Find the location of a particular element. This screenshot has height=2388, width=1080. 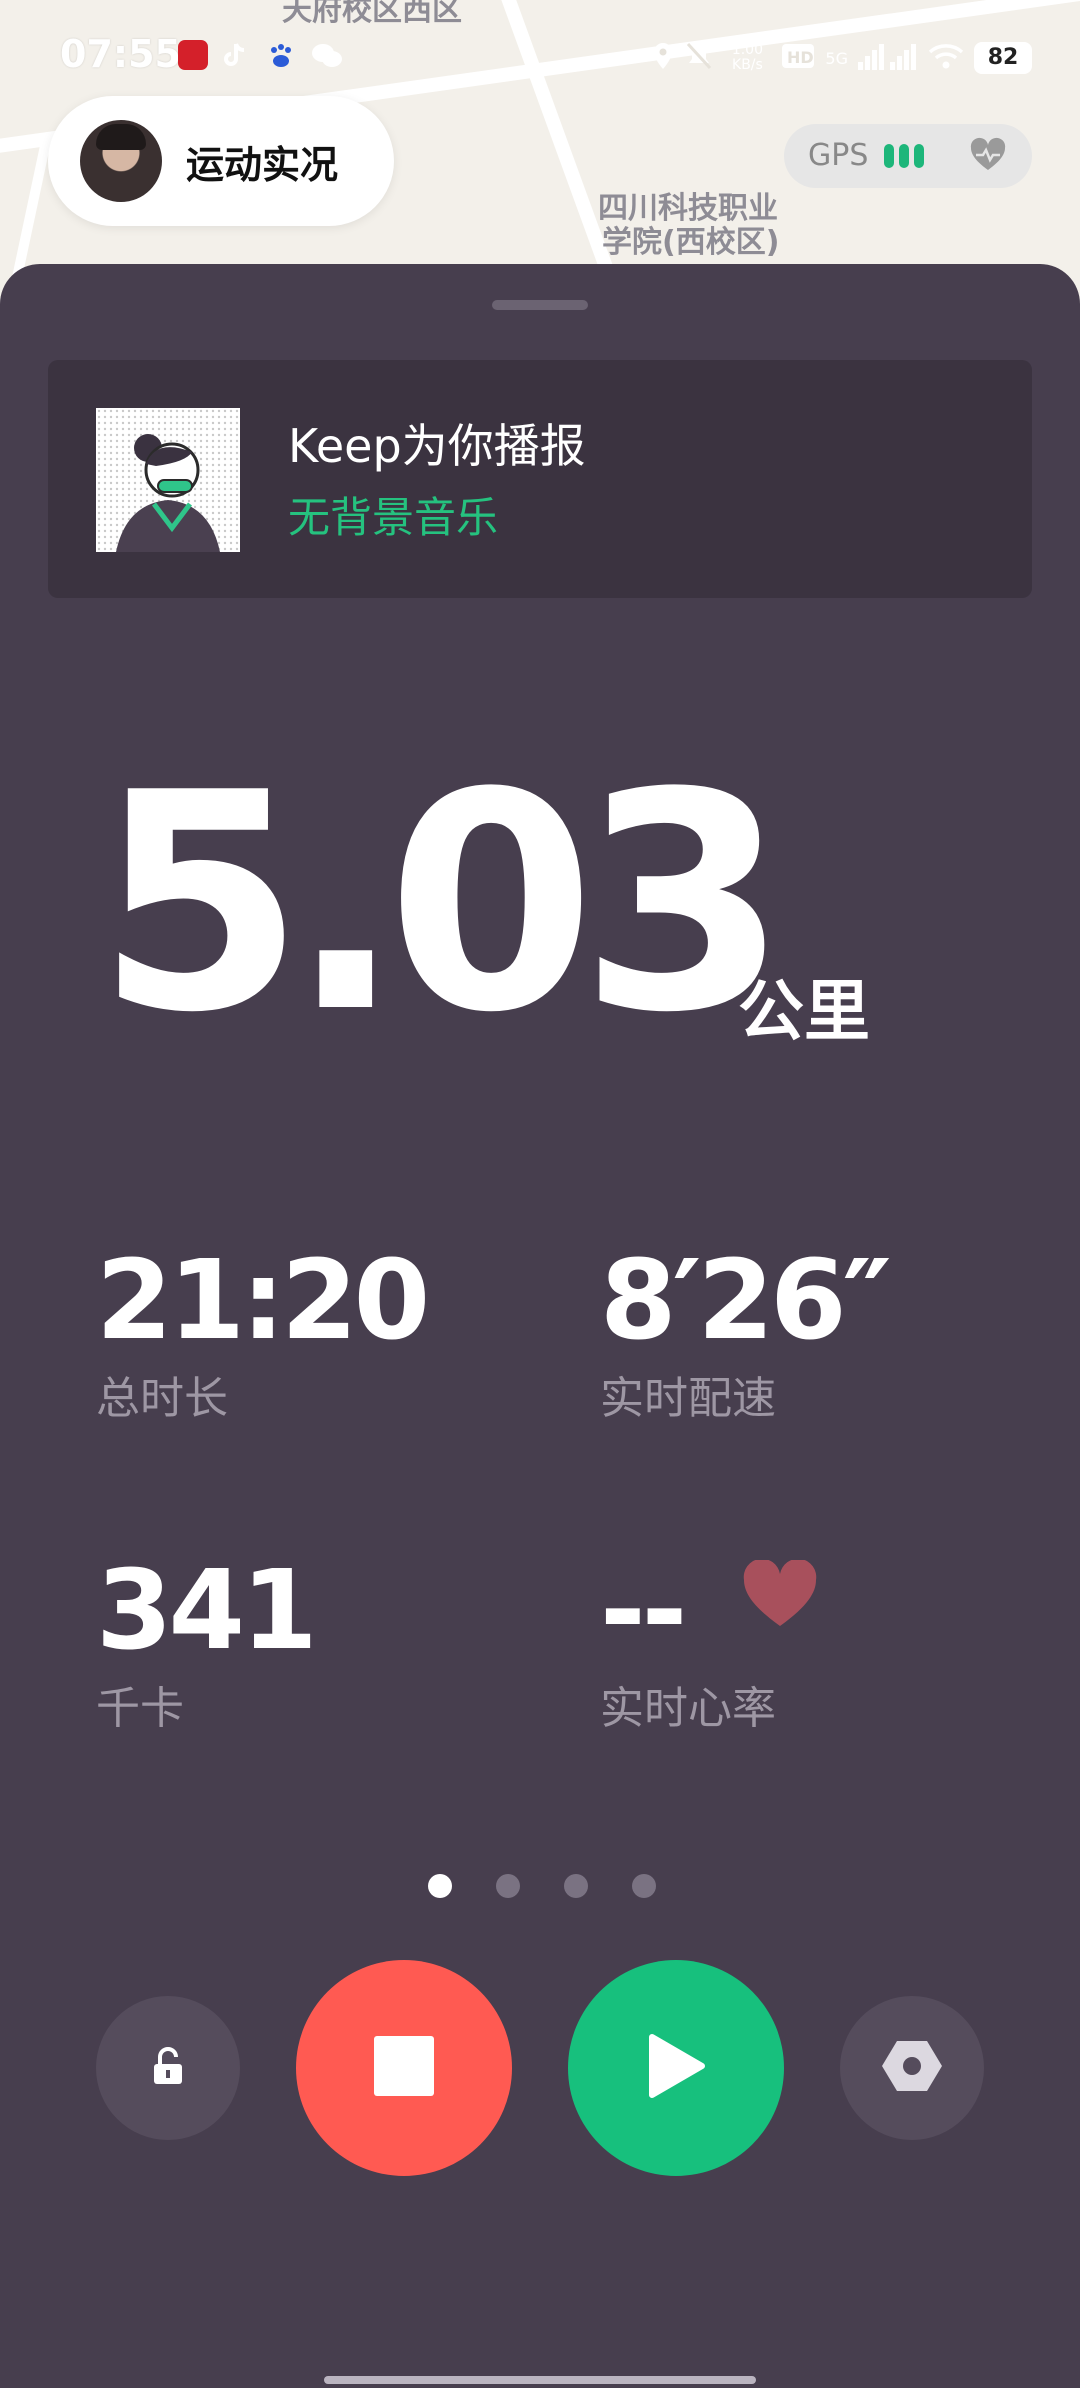

resume-button is located at coordinates (676, 2068).